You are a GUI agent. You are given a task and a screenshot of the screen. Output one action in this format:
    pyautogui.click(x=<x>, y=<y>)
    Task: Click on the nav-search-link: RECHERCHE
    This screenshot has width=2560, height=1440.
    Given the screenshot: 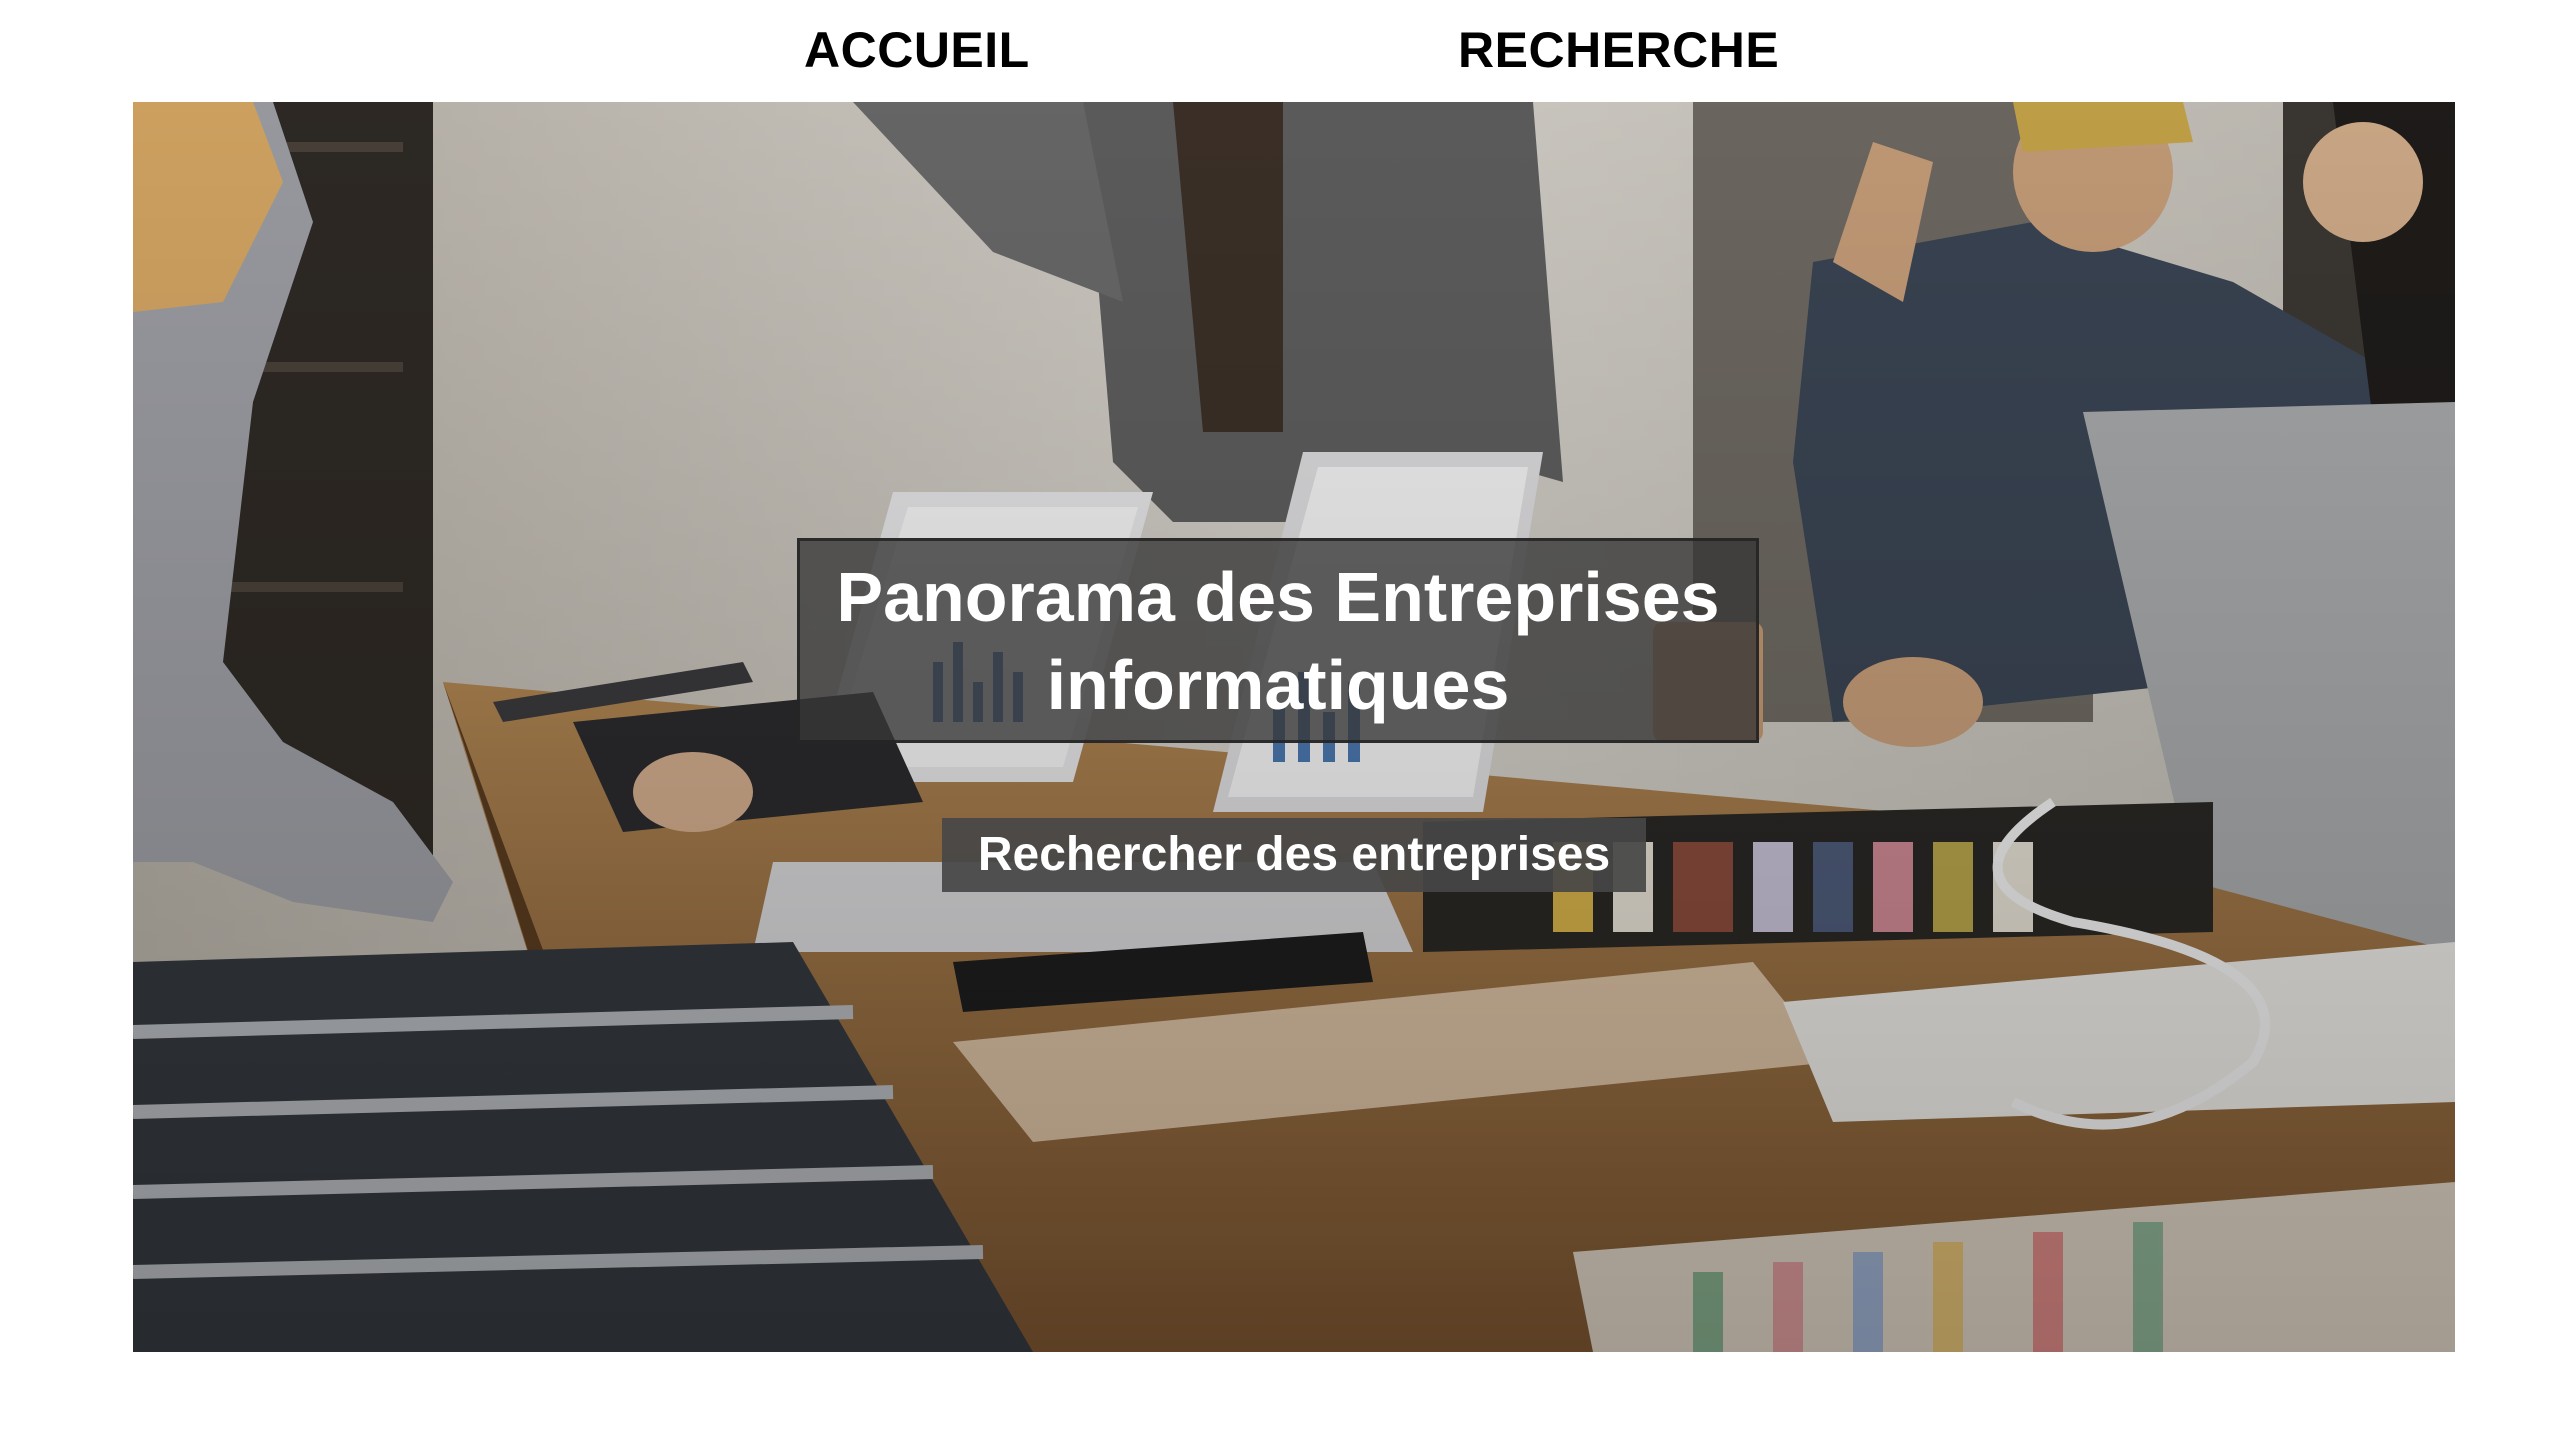 What is the action you would take?
    pyautogui.click(x=1618, y=50)
    